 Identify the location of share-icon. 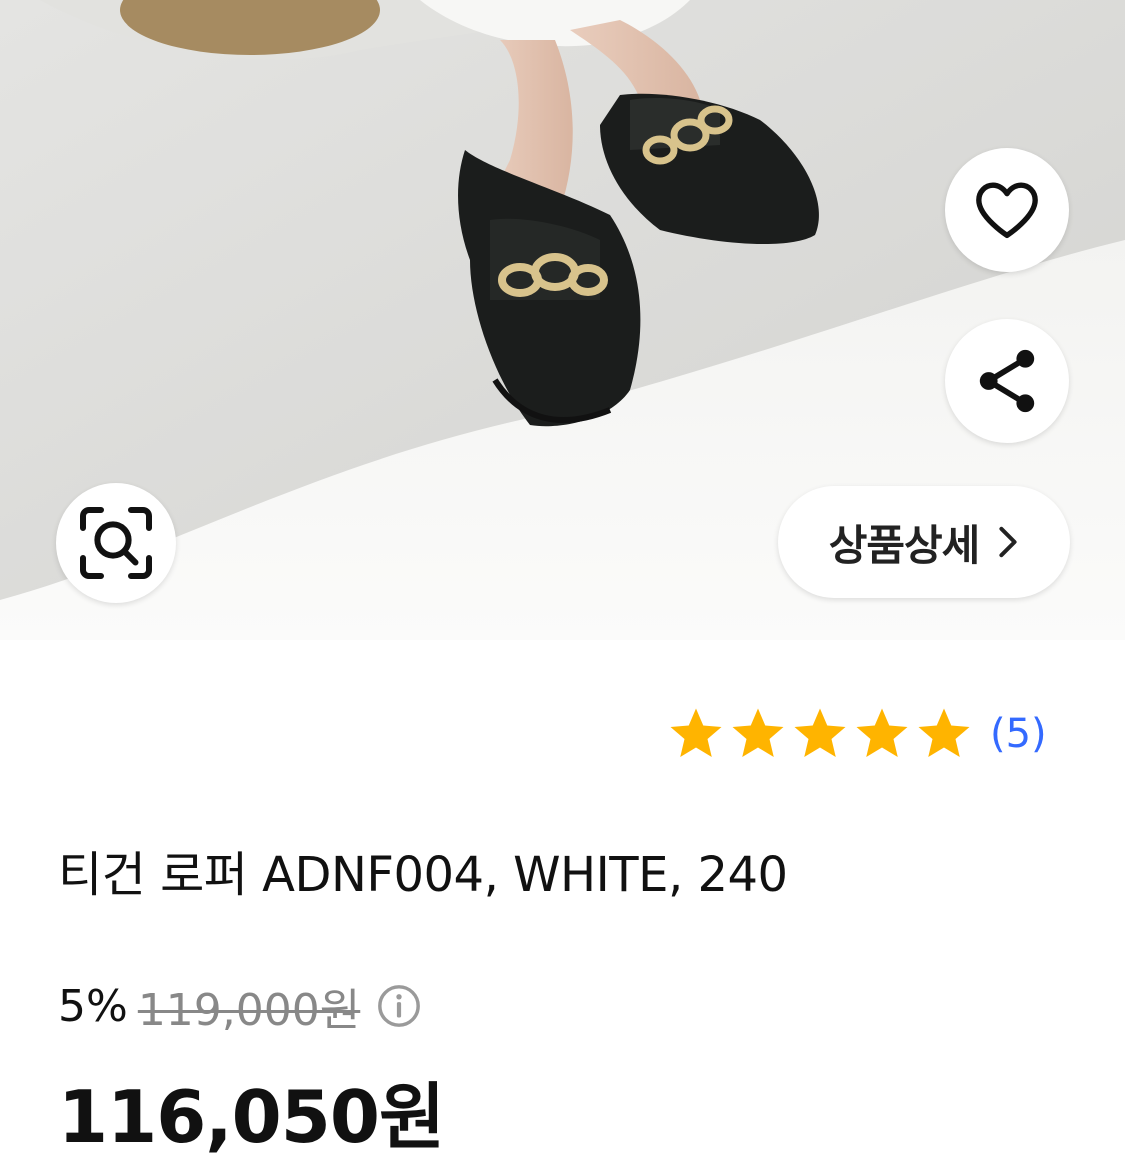
(1007, 381).